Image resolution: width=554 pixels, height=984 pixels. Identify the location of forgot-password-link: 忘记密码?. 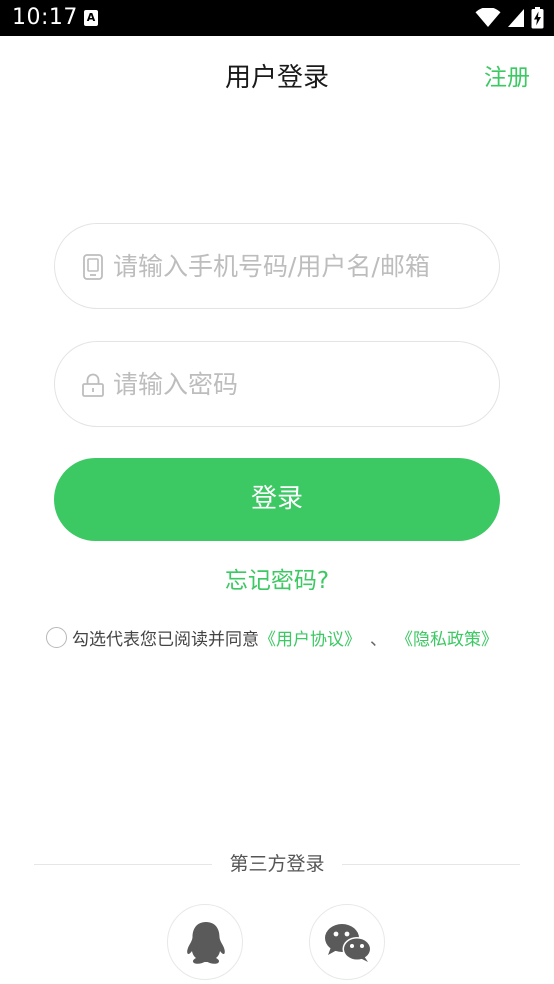
(277, 581).